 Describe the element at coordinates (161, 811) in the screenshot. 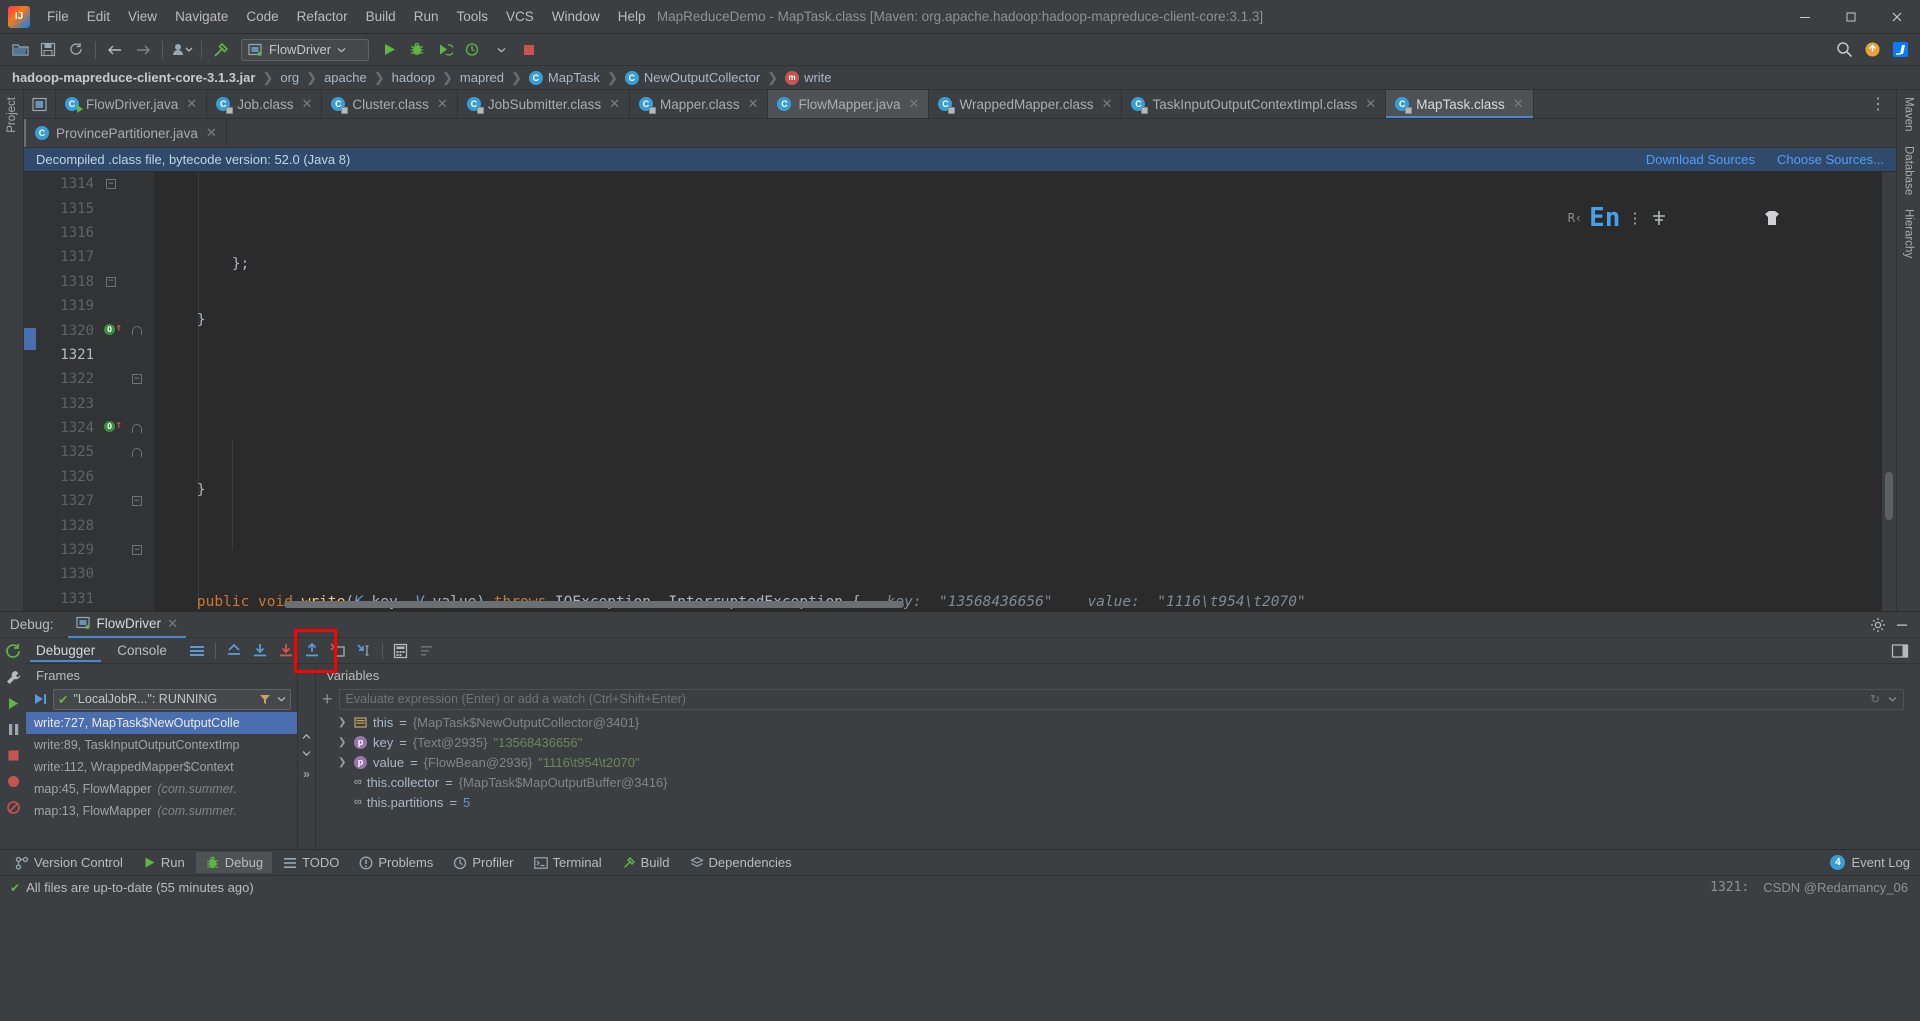

I see `frame-item: map:13, FlowMapper (com.summer.` at that location.